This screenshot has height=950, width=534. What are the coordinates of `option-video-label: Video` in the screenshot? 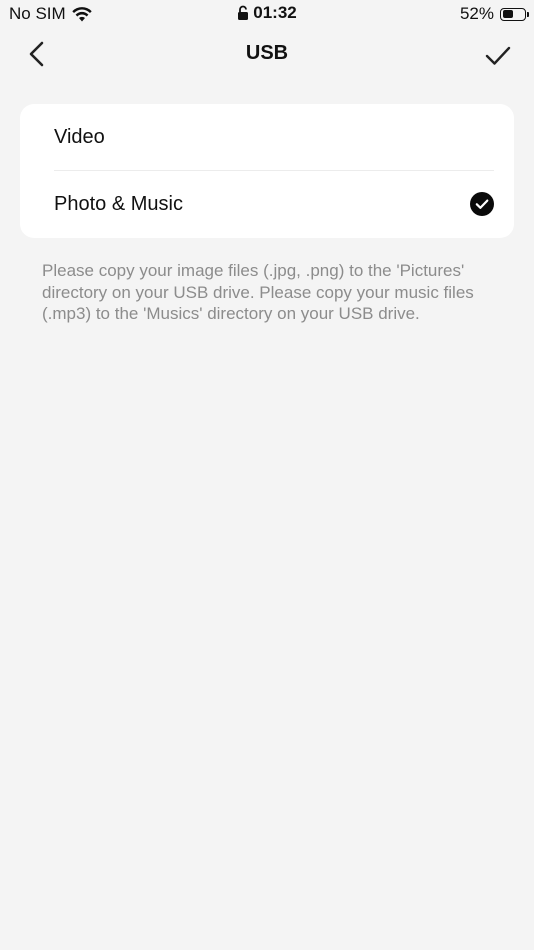 It's located at (79, 137).